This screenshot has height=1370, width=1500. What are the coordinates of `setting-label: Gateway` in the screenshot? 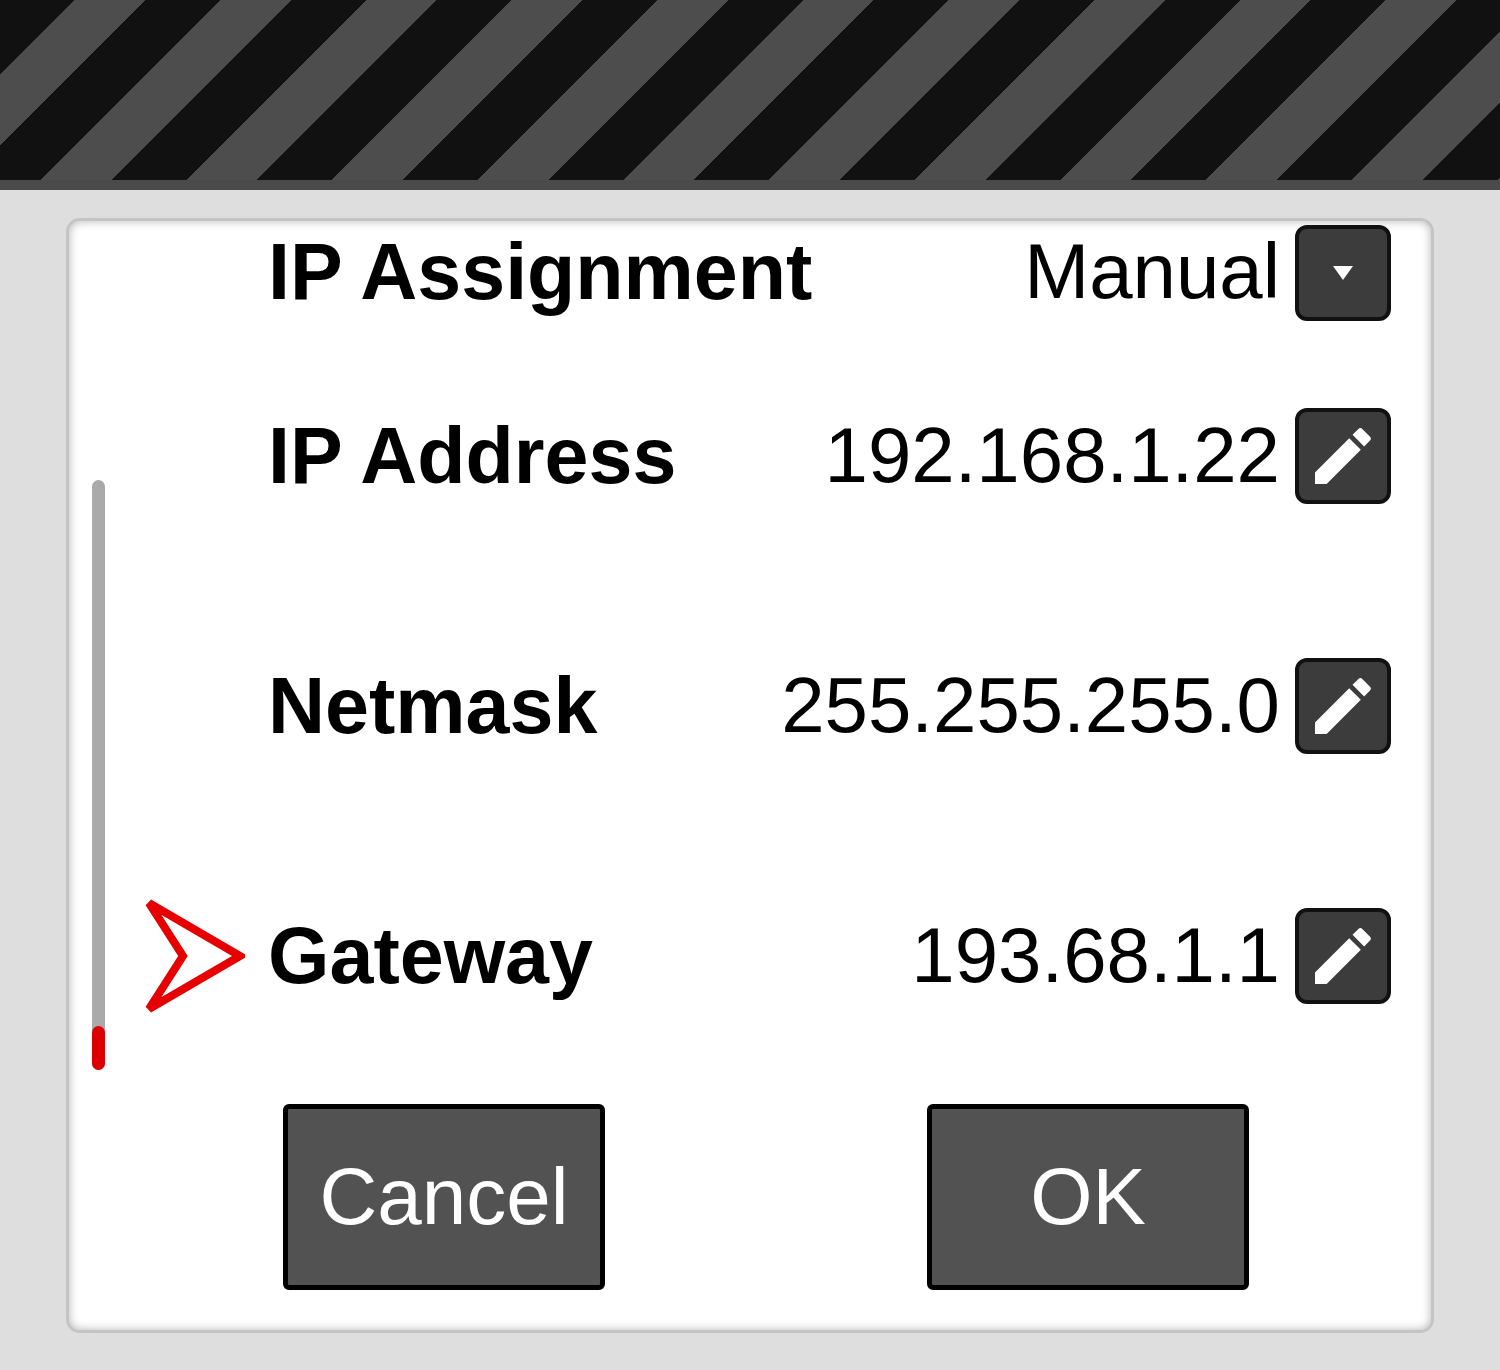 It's located at (430, 955).